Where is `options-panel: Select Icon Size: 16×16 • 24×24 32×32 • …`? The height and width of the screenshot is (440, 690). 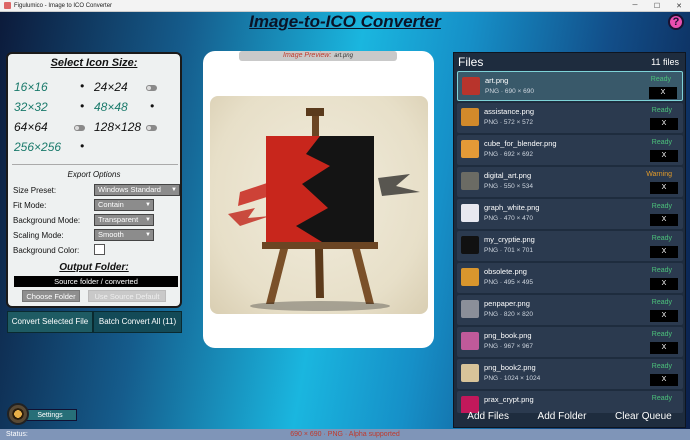 options-panel: Select Icon Size: 16×16 • 24×24 32×32 • … is located at coordinates (94, 180).